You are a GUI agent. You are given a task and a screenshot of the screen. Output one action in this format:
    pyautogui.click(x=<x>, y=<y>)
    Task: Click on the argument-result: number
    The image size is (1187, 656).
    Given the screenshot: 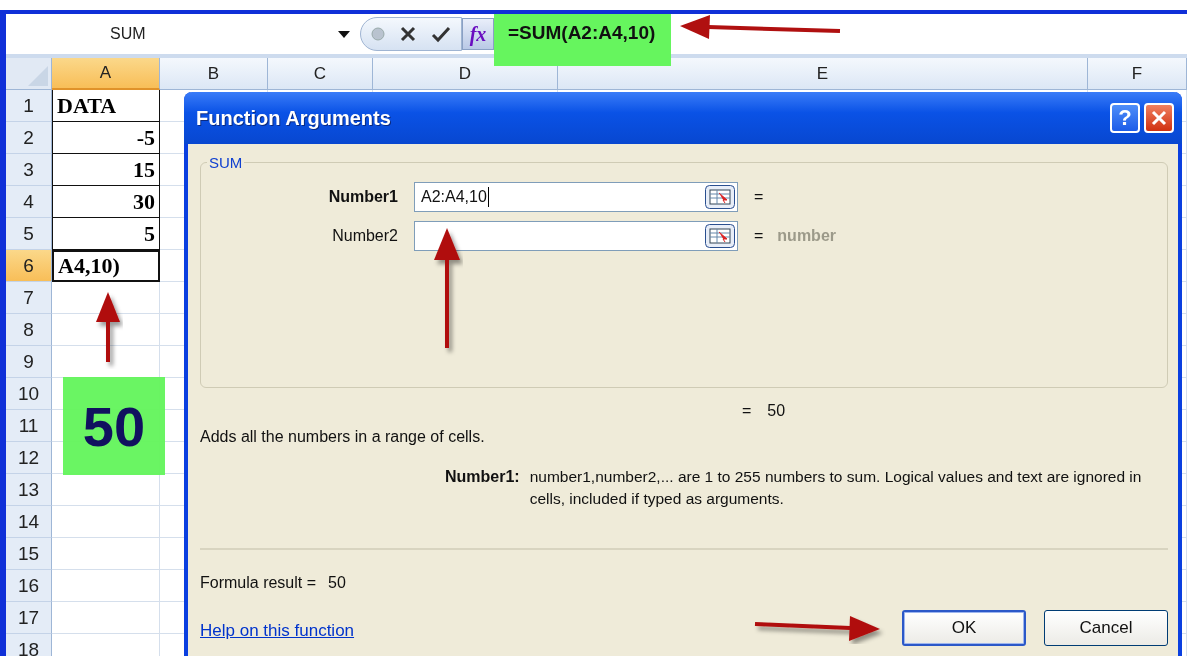 What is the action you would take?
    pyautogui.click(x=806, y=235)
    